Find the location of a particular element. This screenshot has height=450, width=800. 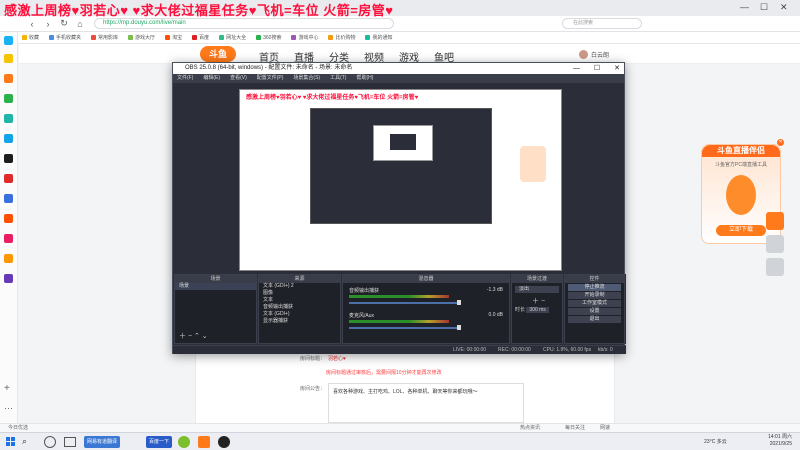

menu-scene-collection: 场景集合(S) is located at coordinates (306, 78).